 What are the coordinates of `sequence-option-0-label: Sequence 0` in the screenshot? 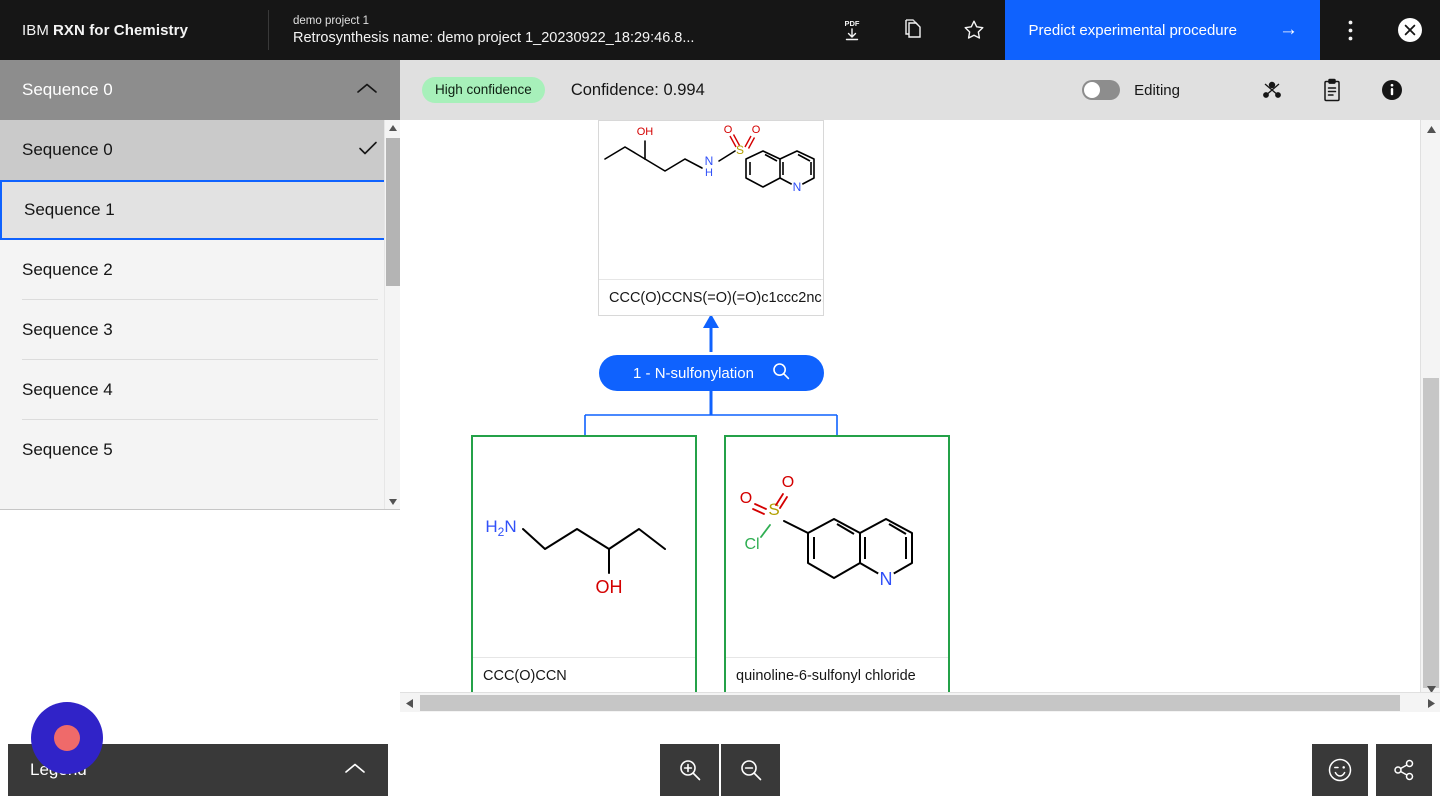 It's located at (67, 149).